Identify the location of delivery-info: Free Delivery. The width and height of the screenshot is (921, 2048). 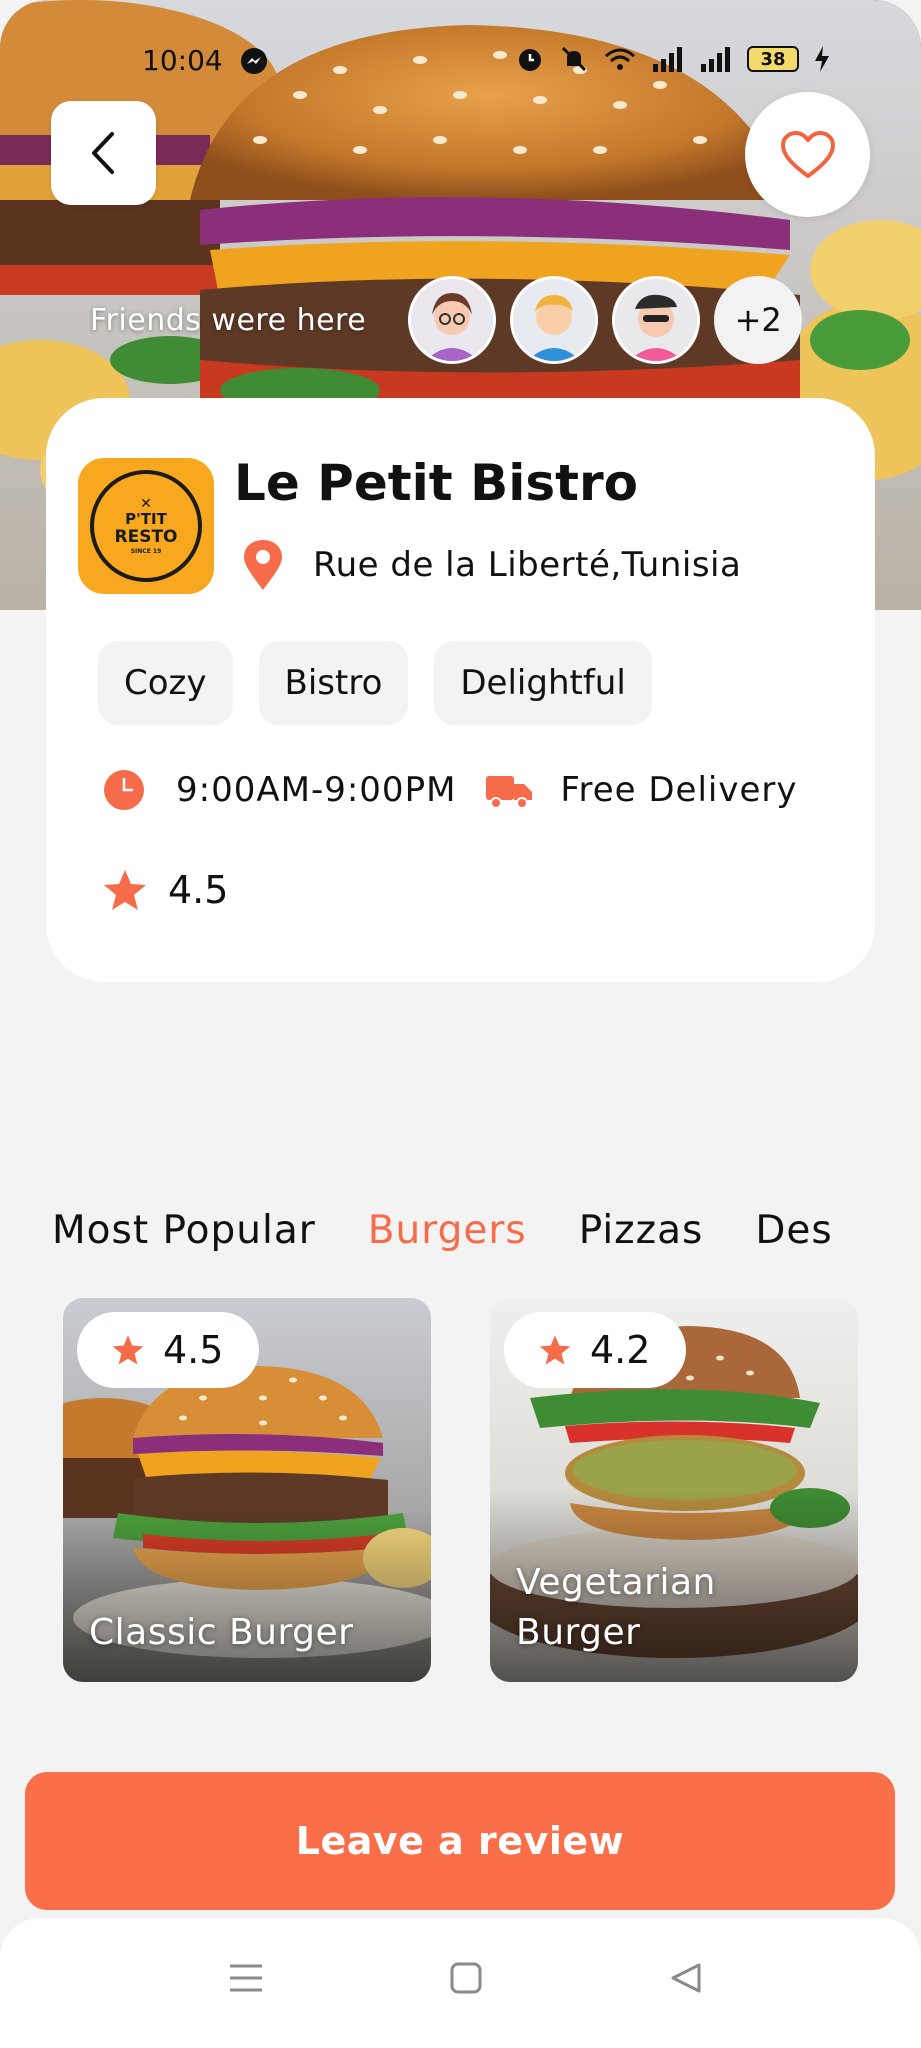
(679, 790).